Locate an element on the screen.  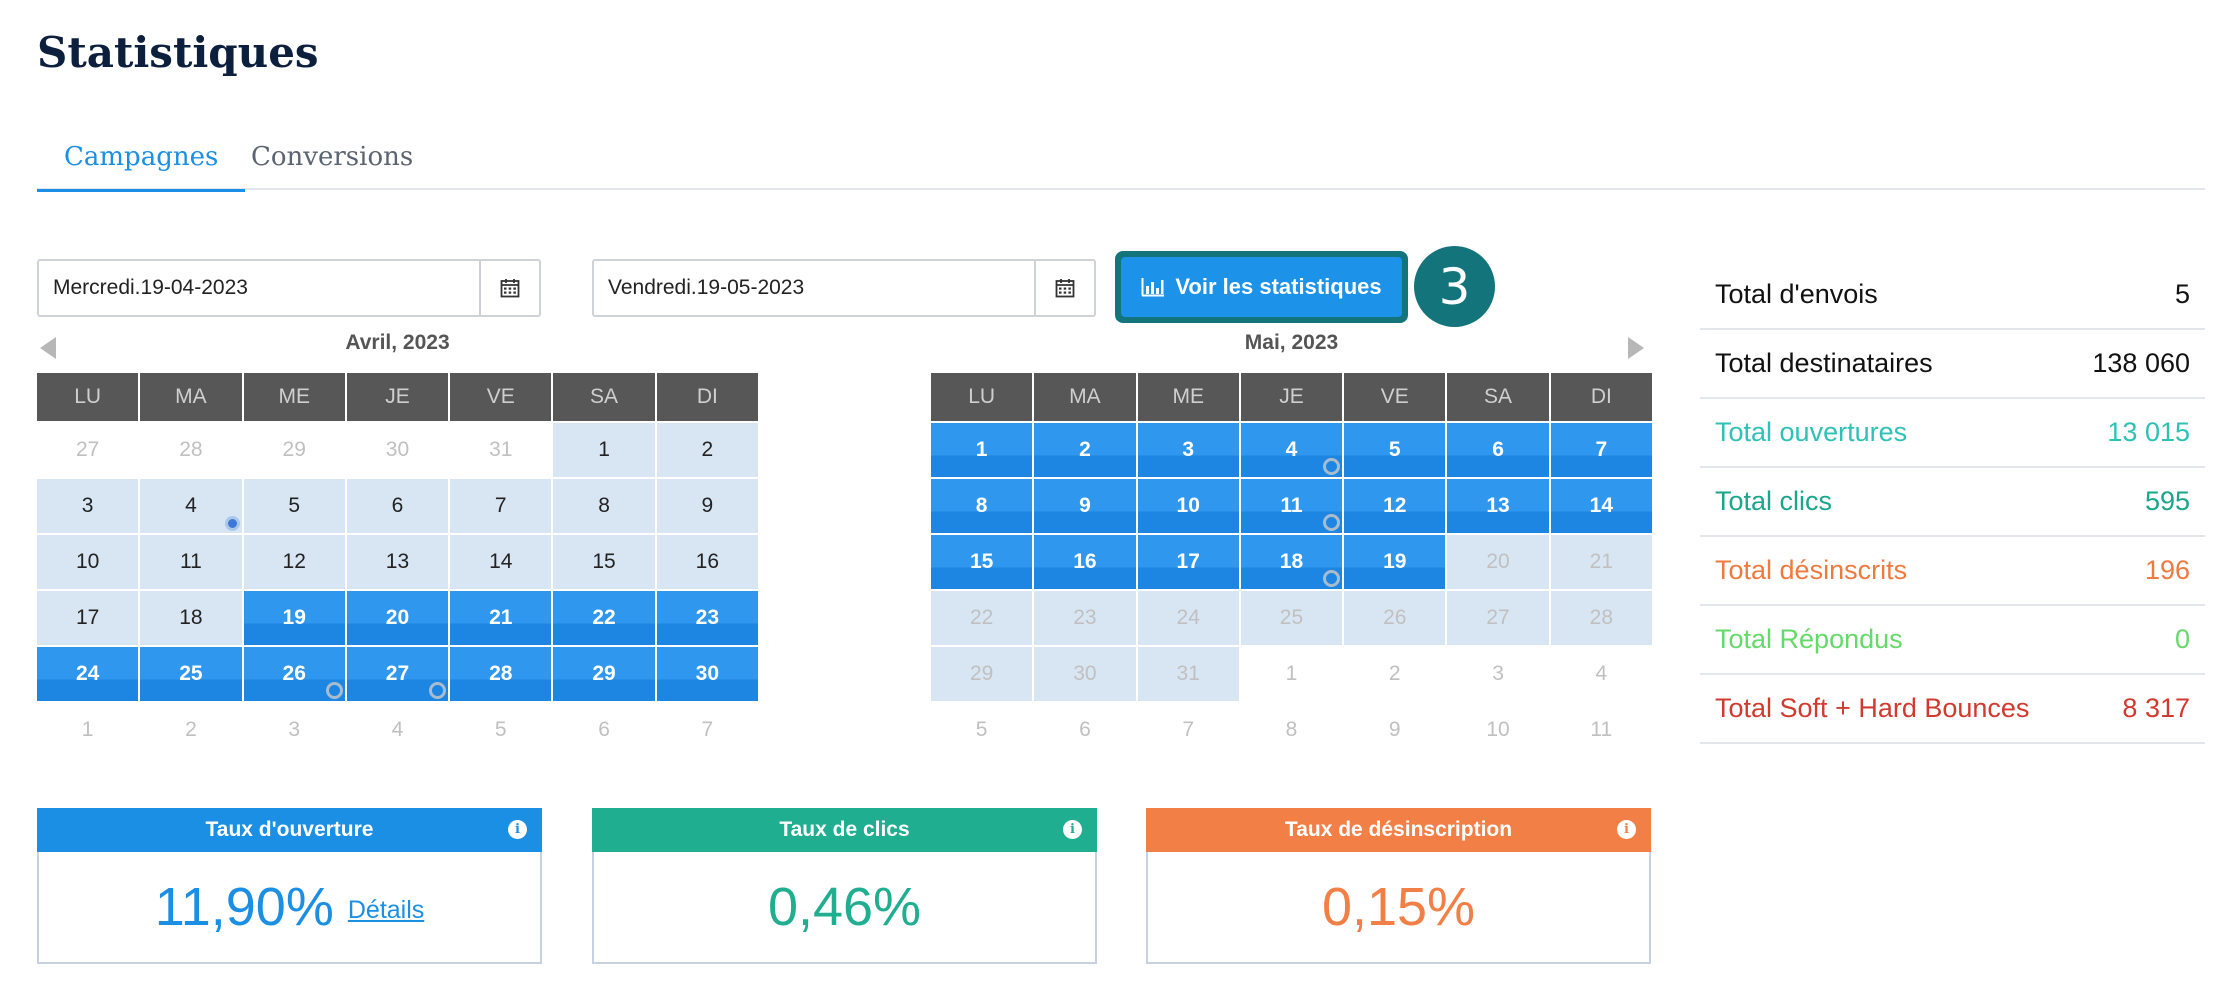
calendar-week-row: 17 18 19 20 21 22 23 is located at coordinates (397, 618).